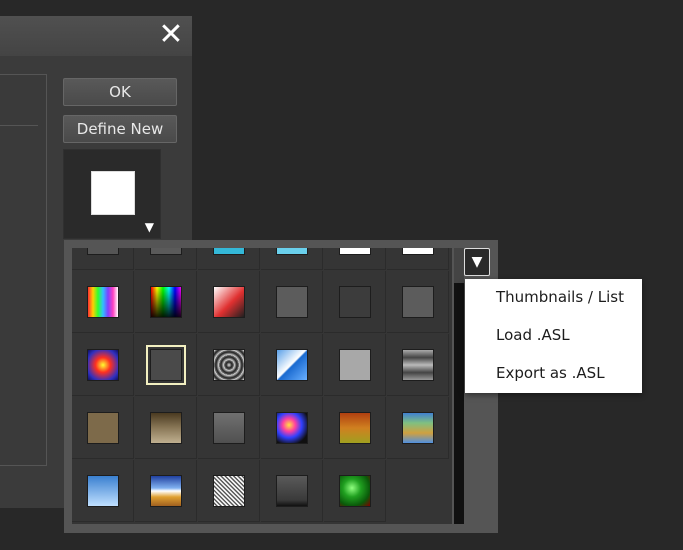 The height and width of the screenshot is (550, 683). Describe the element at coordinates (459, 403) in the screenshot. I see `scrollbar-track` at that location.